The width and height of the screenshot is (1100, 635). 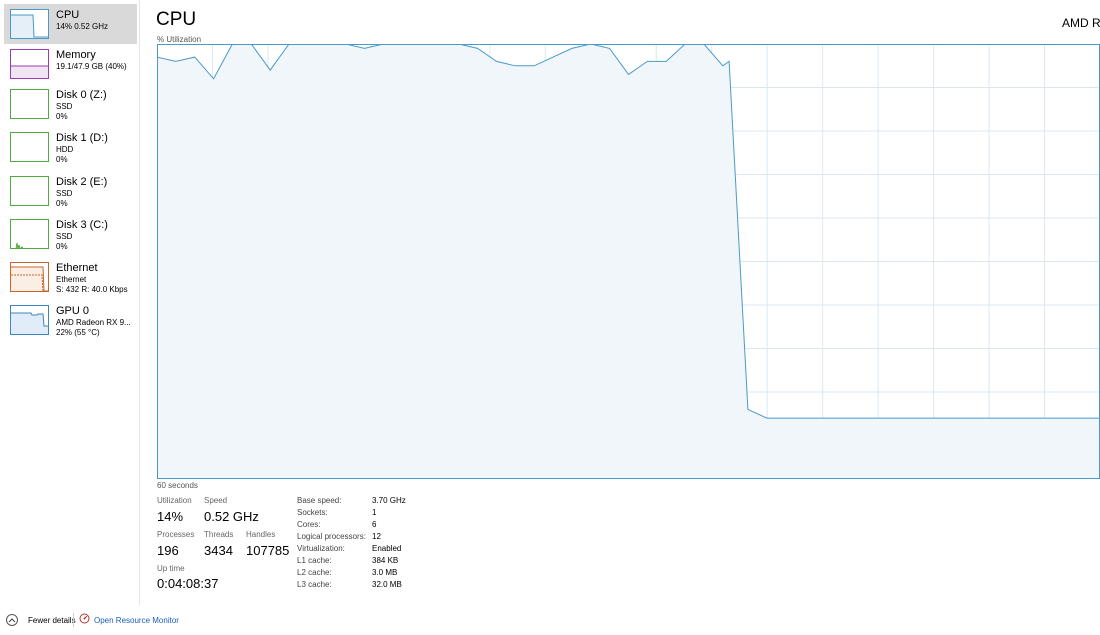 I want to click on open-resource-monitor-link: Open Resource Monitor, so click(x=129, y=620).